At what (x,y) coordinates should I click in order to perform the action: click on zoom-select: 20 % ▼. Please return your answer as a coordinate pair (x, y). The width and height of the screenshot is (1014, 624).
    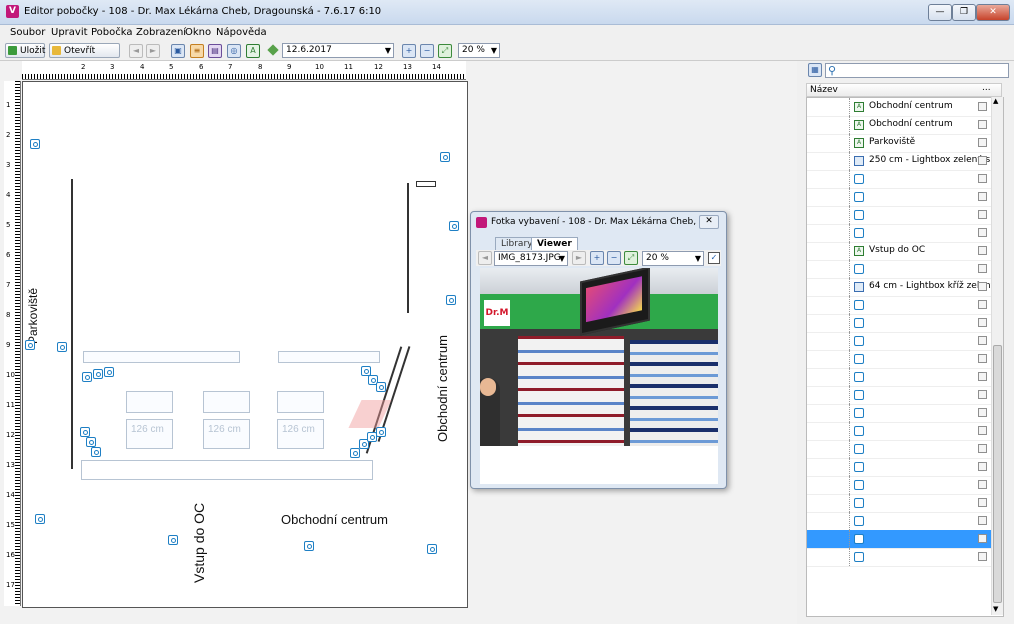
    Looking at the image, I should click on (479, 50).